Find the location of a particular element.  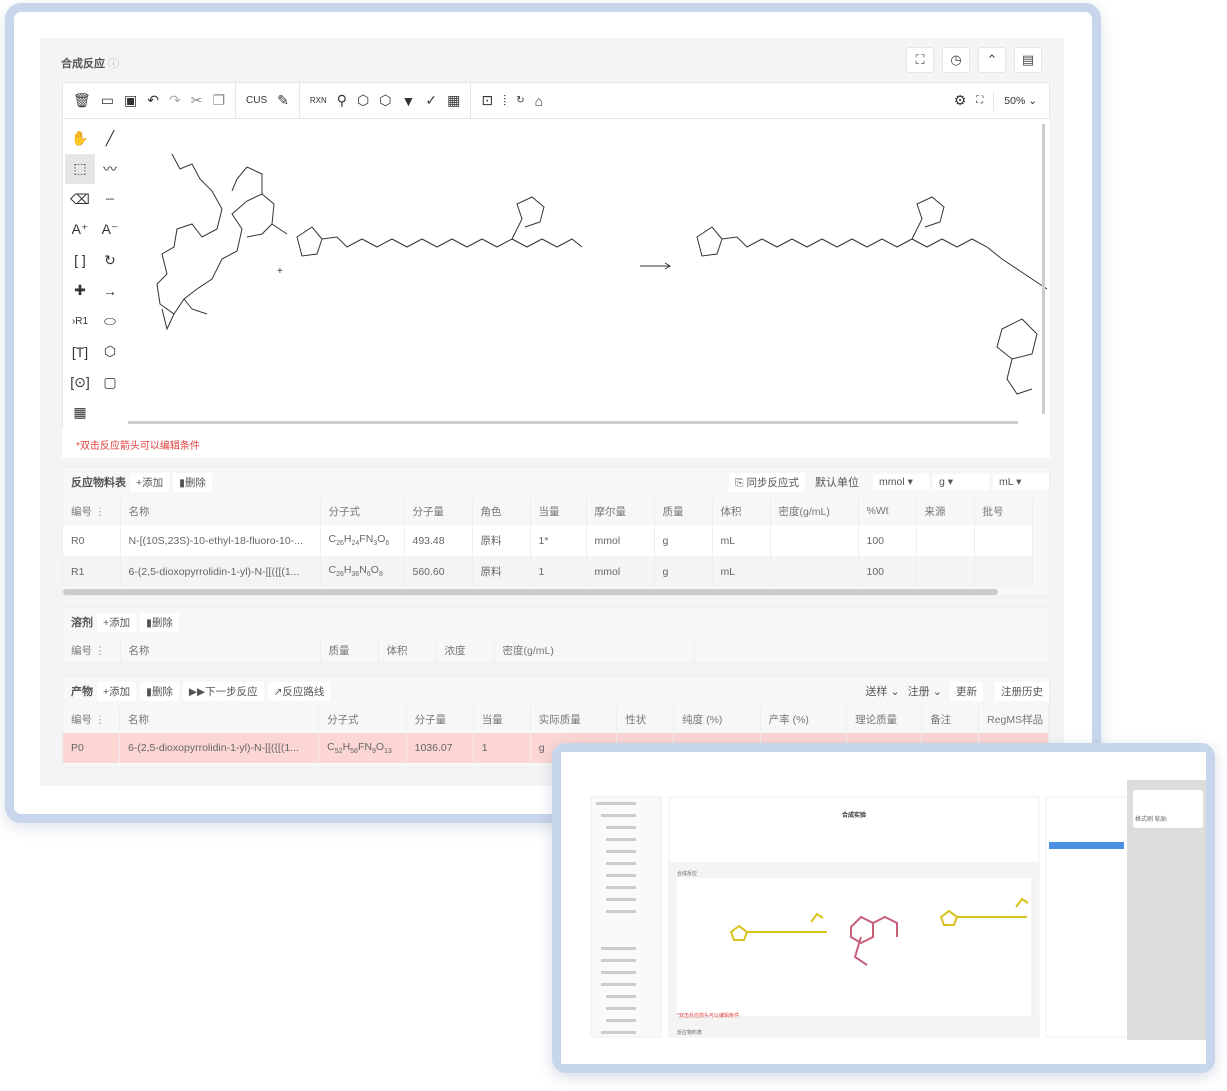

check-icon: ✓ is located at coordinates (431, 100).